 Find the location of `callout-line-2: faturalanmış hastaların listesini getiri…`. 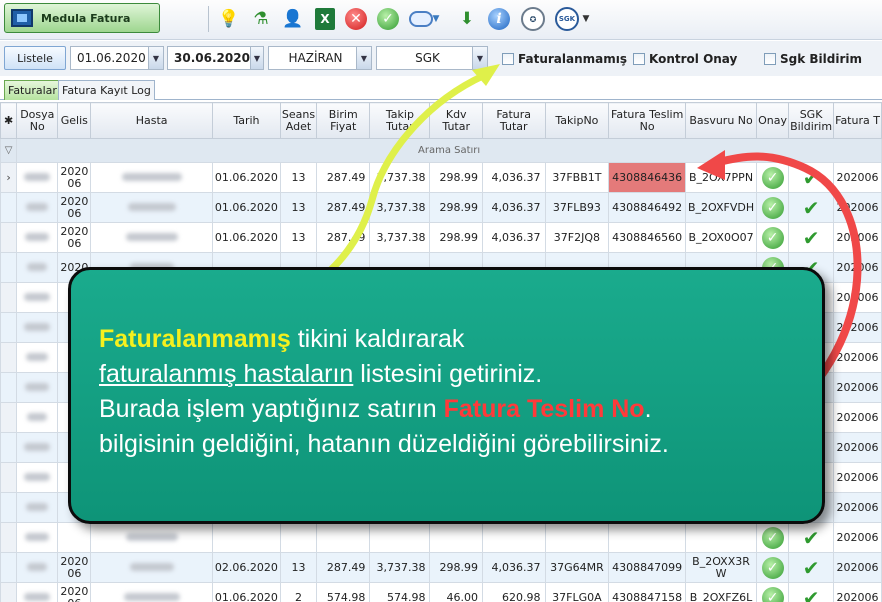

callout-line-2: faturalanmış hastaların listesini getiri… is located at coordinates (321, 374).